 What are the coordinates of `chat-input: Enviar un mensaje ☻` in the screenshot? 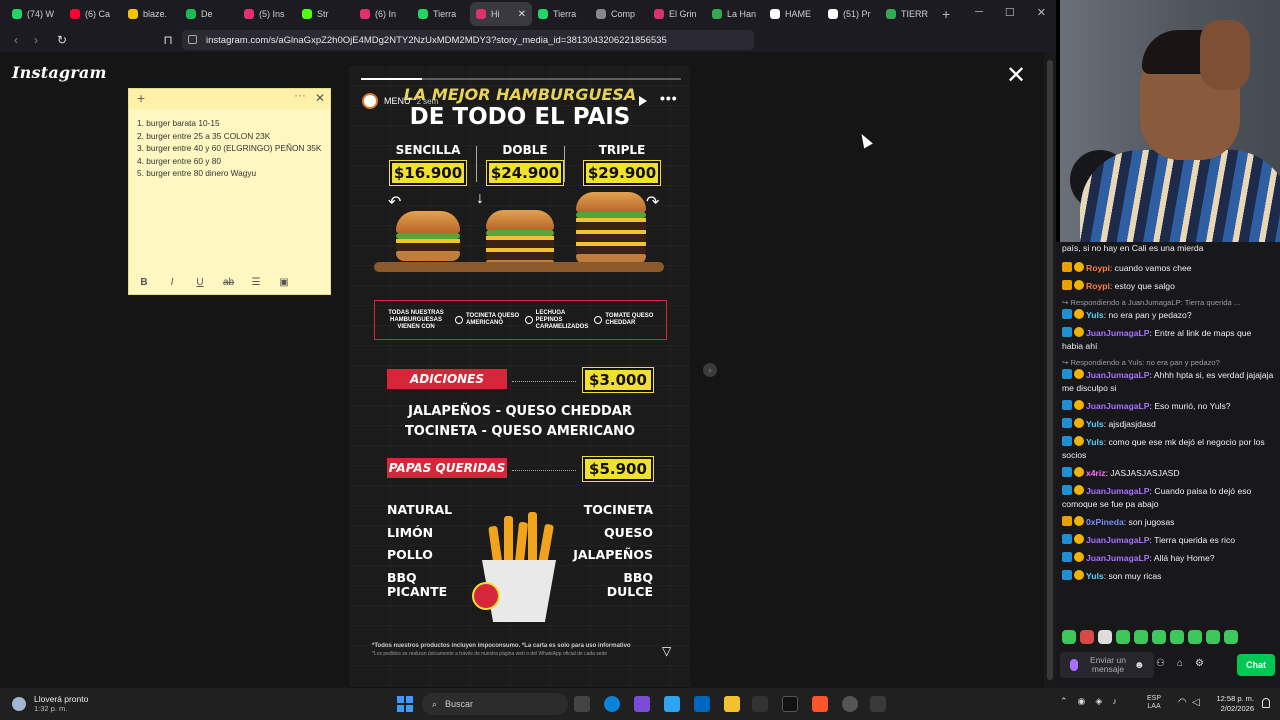 It's located at (1107, 665).